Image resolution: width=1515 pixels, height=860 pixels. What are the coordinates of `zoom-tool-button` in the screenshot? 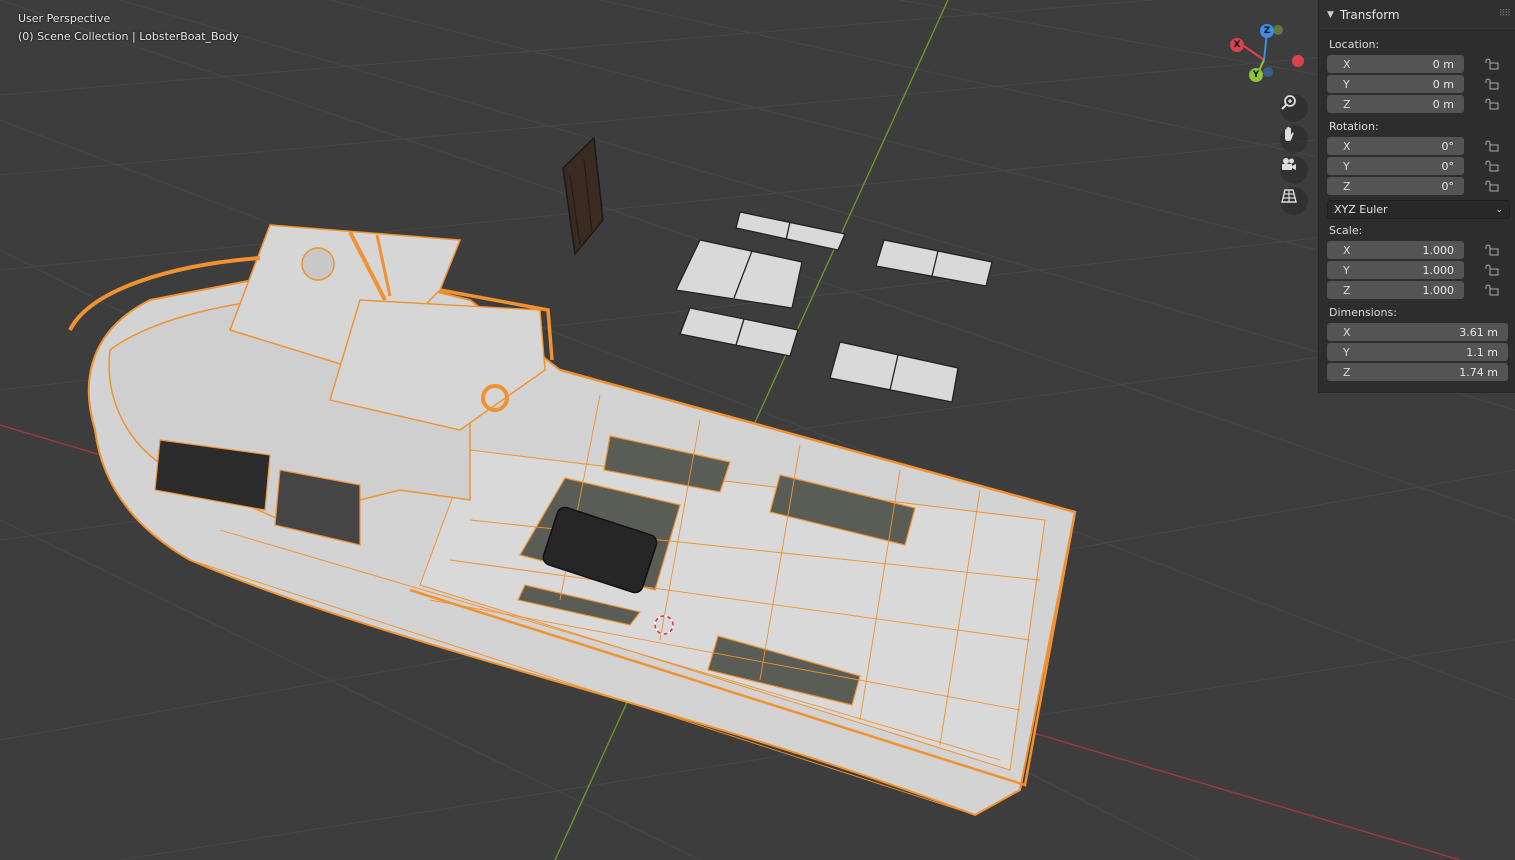 It's located at (1294, 108).